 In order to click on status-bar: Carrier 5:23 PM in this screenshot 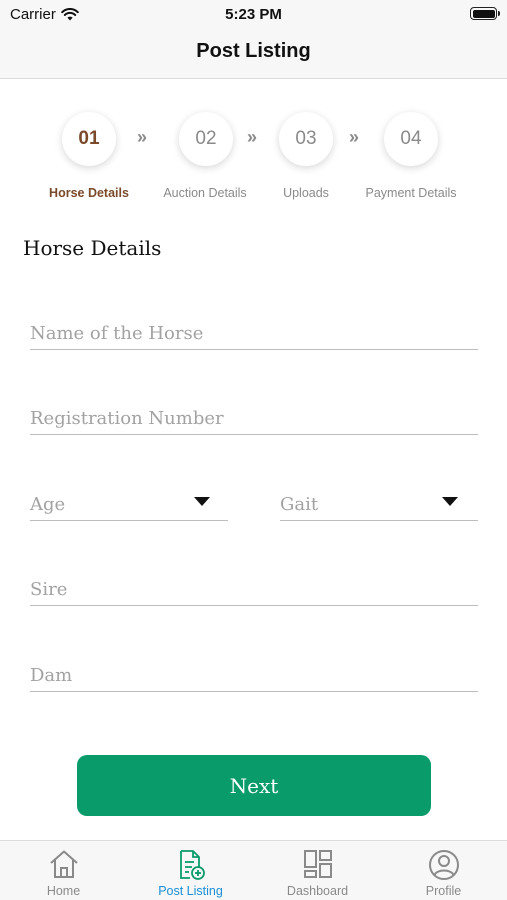, I will do `click(253, 15)`.